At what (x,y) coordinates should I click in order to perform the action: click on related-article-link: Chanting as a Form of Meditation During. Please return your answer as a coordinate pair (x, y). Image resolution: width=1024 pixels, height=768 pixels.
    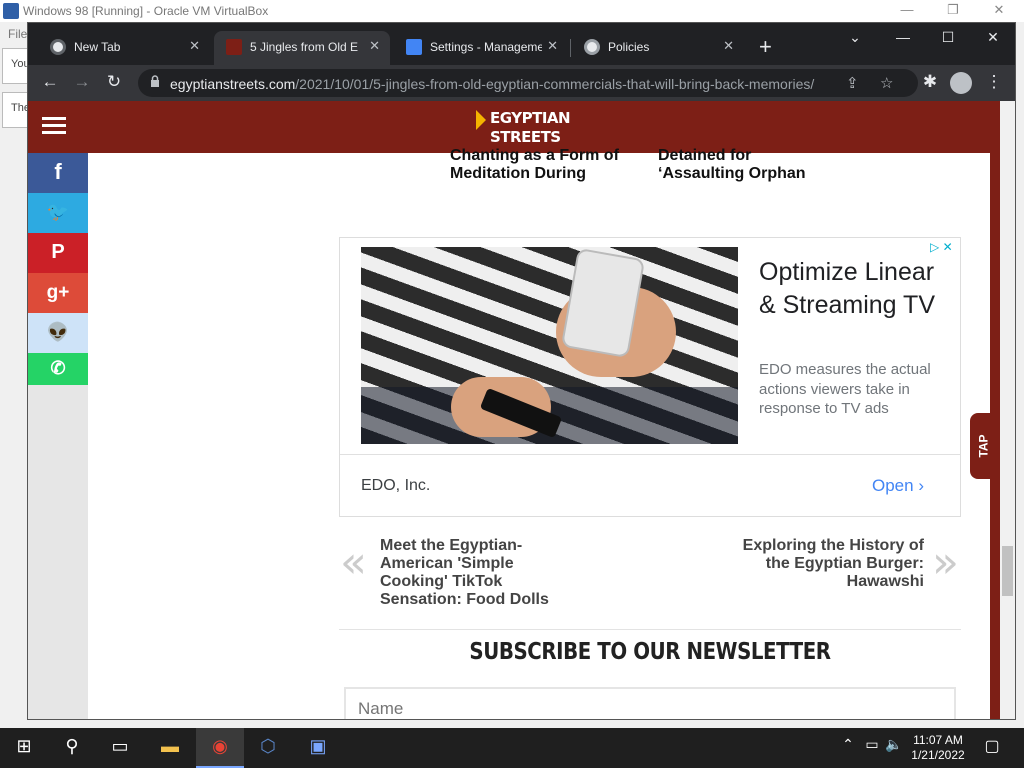
    Looking at the image, I should click on (550, 165).